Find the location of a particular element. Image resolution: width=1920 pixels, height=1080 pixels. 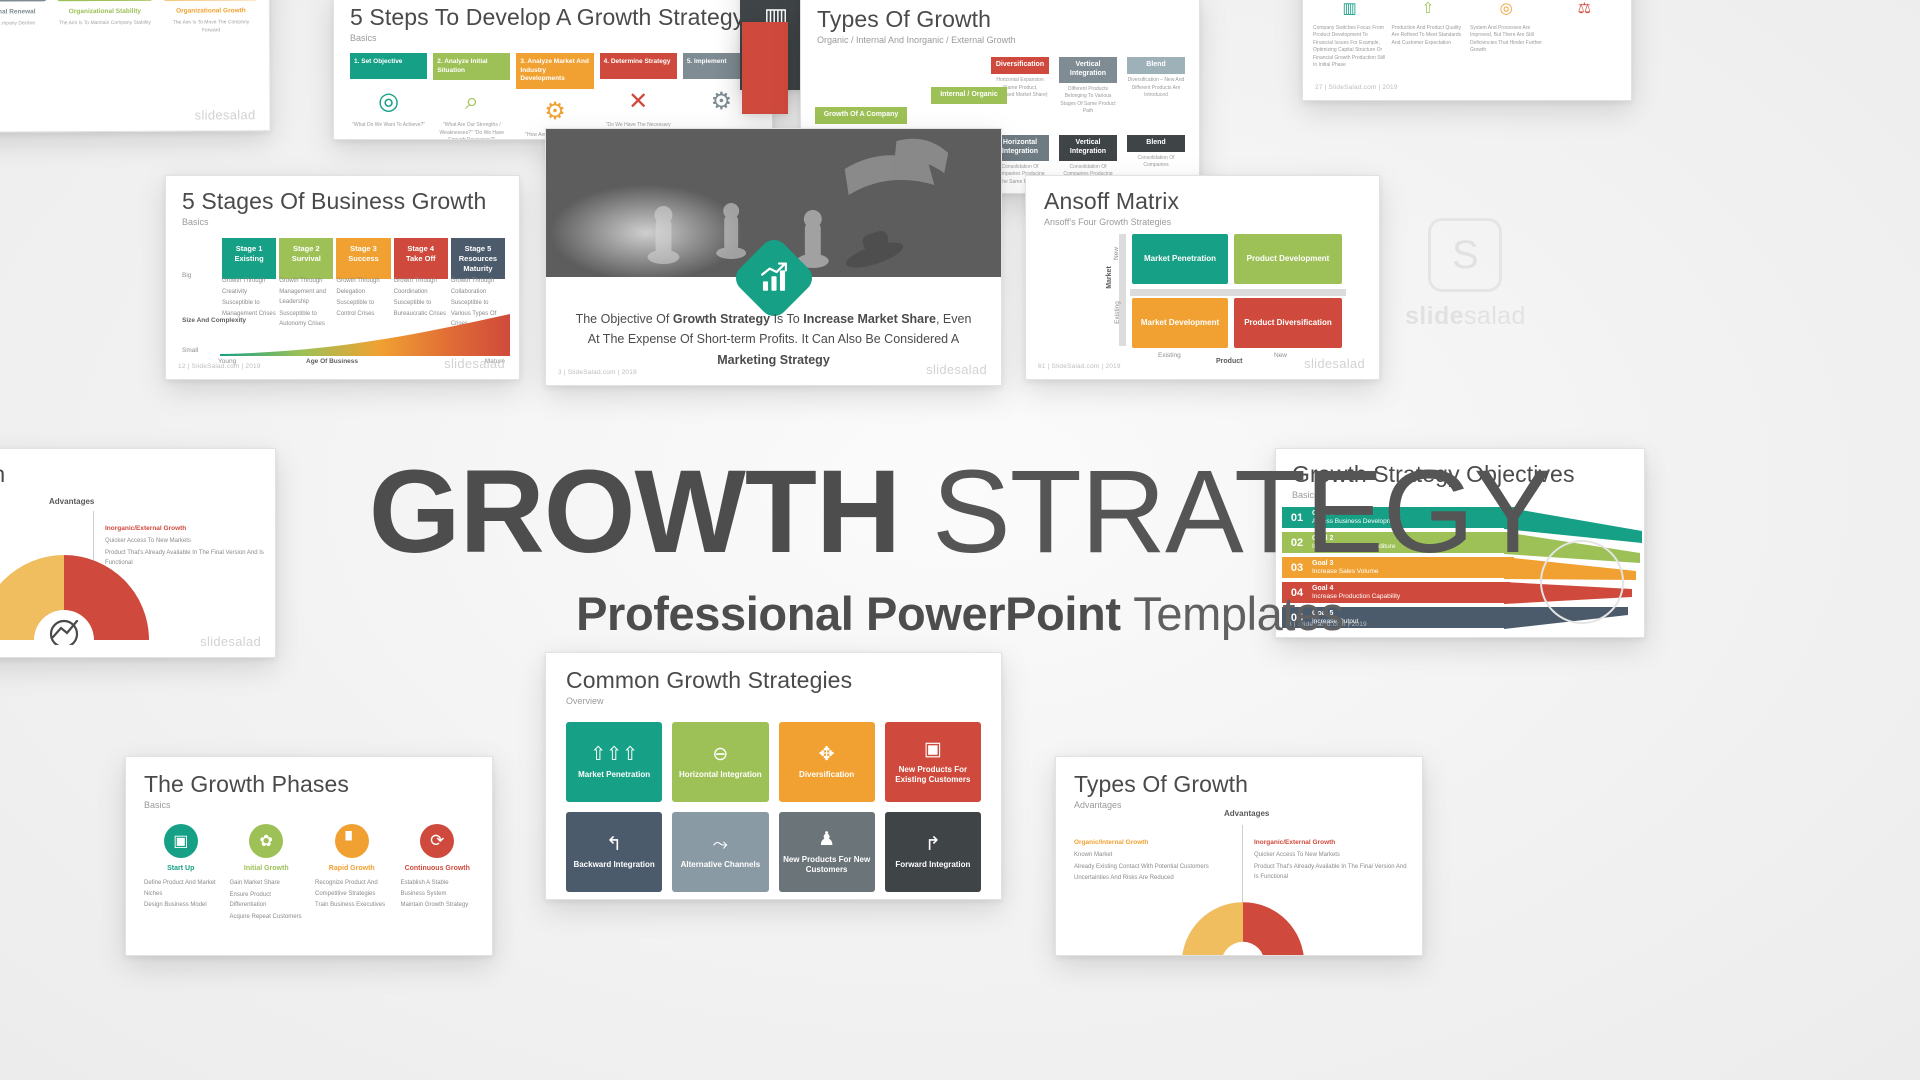

stage-header: Stage 3 Success is located at coordinates (363, 259).